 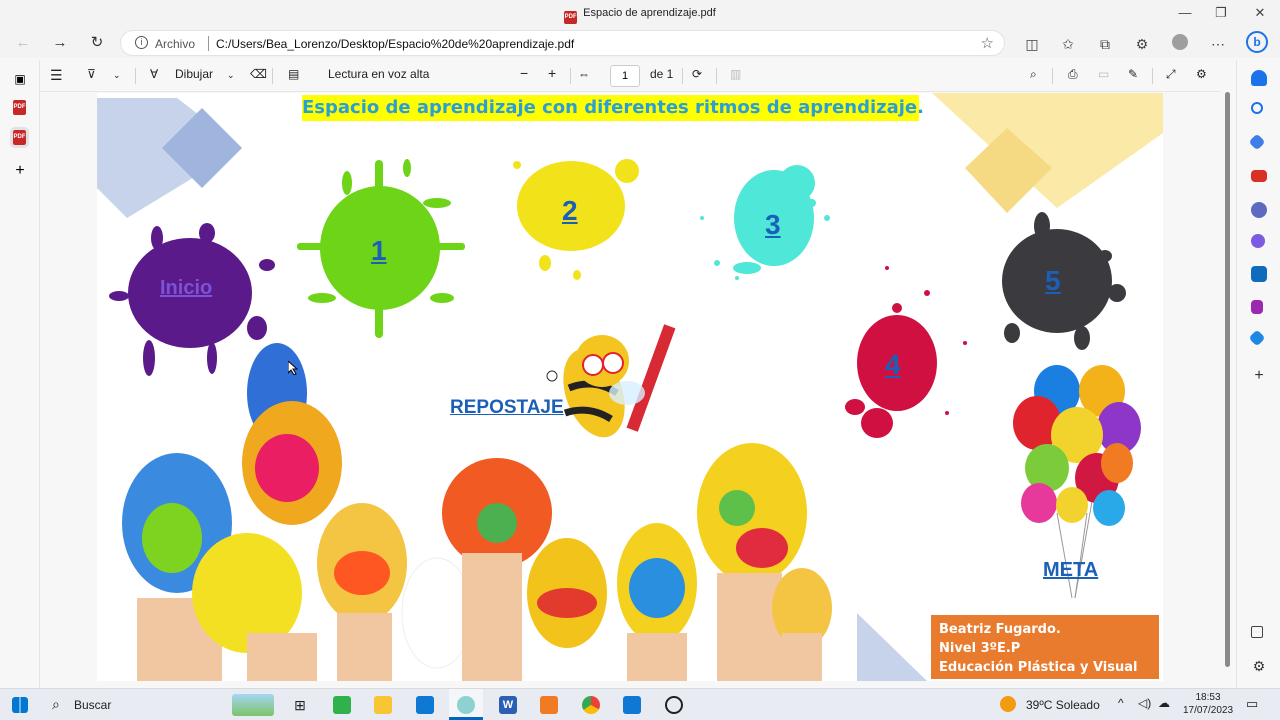 What do you see at coordinates (591, 705) in the screenshot?
I see `chrome-icon` at bounding box center [591, 705].